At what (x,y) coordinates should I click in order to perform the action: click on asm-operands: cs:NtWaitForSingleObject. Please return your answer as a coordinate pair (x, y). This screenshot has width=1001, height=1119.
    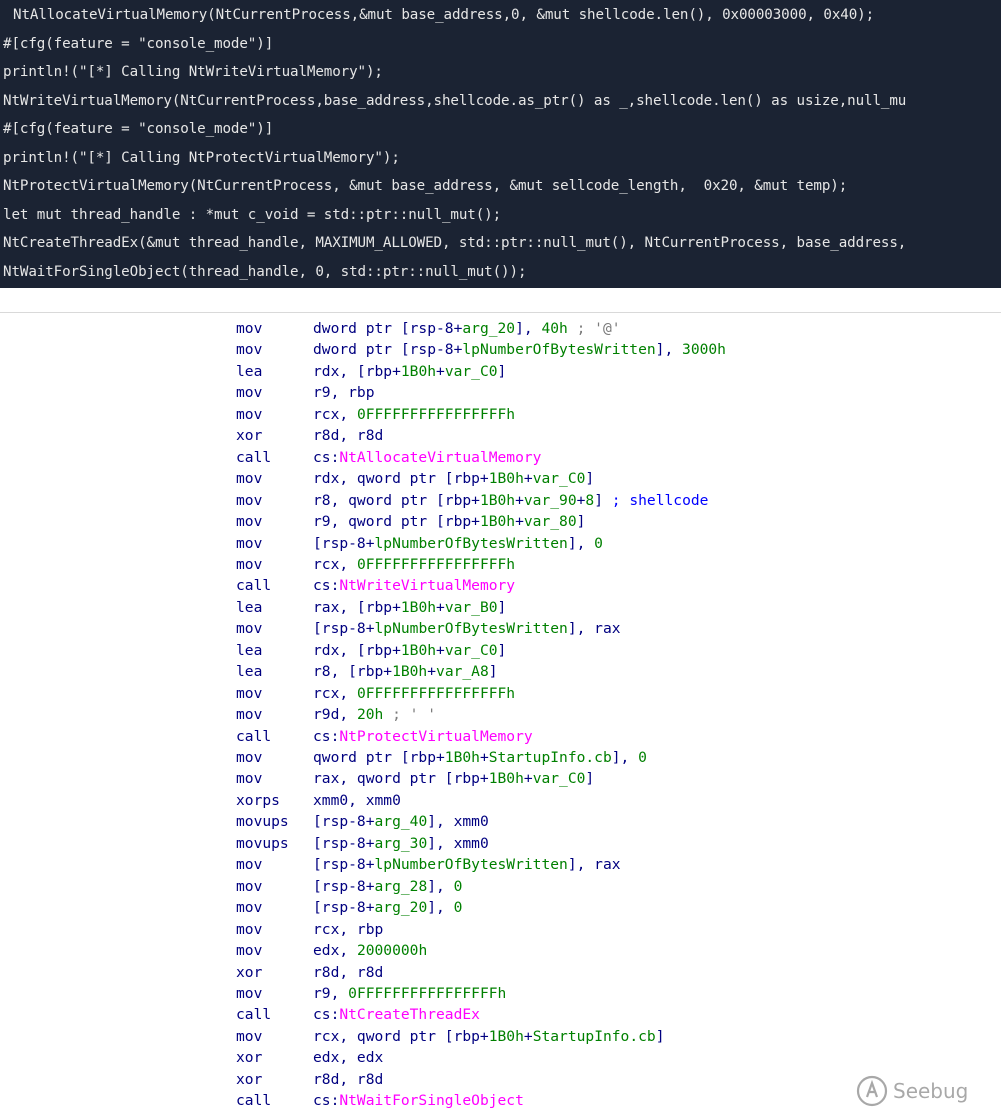
    Looking at the image, I should click on (418, 1101).